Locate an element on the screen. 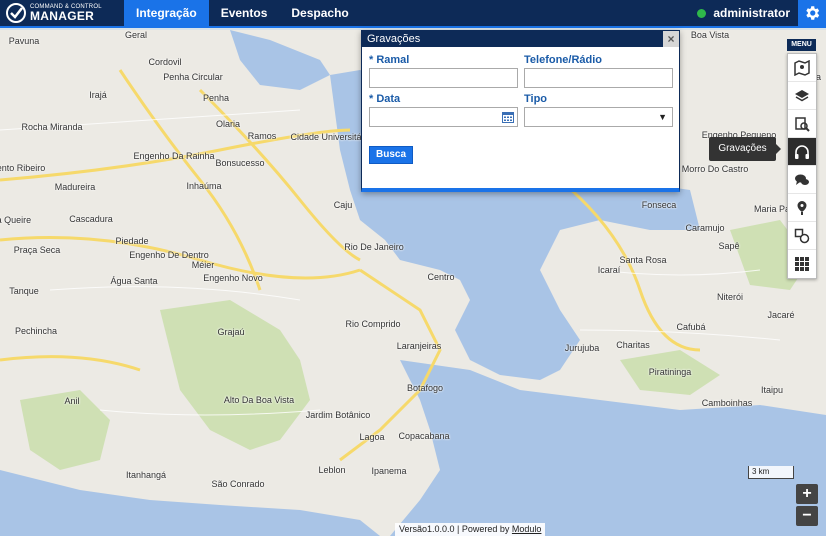 The width and height of the screenshot is (826, 536). brand-logo: COMMAND & CONTROL MANAGER is located at coordinates (62, 13).